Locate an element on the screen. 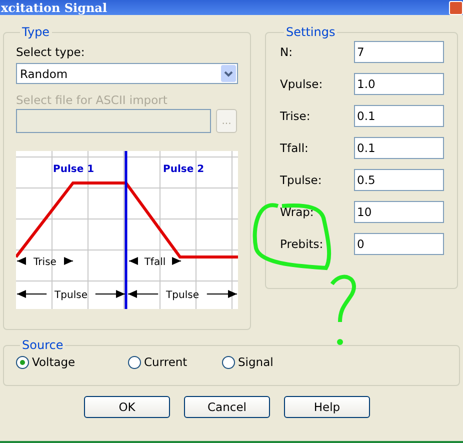  value-field: 10 is located at coordinates (399, 212).